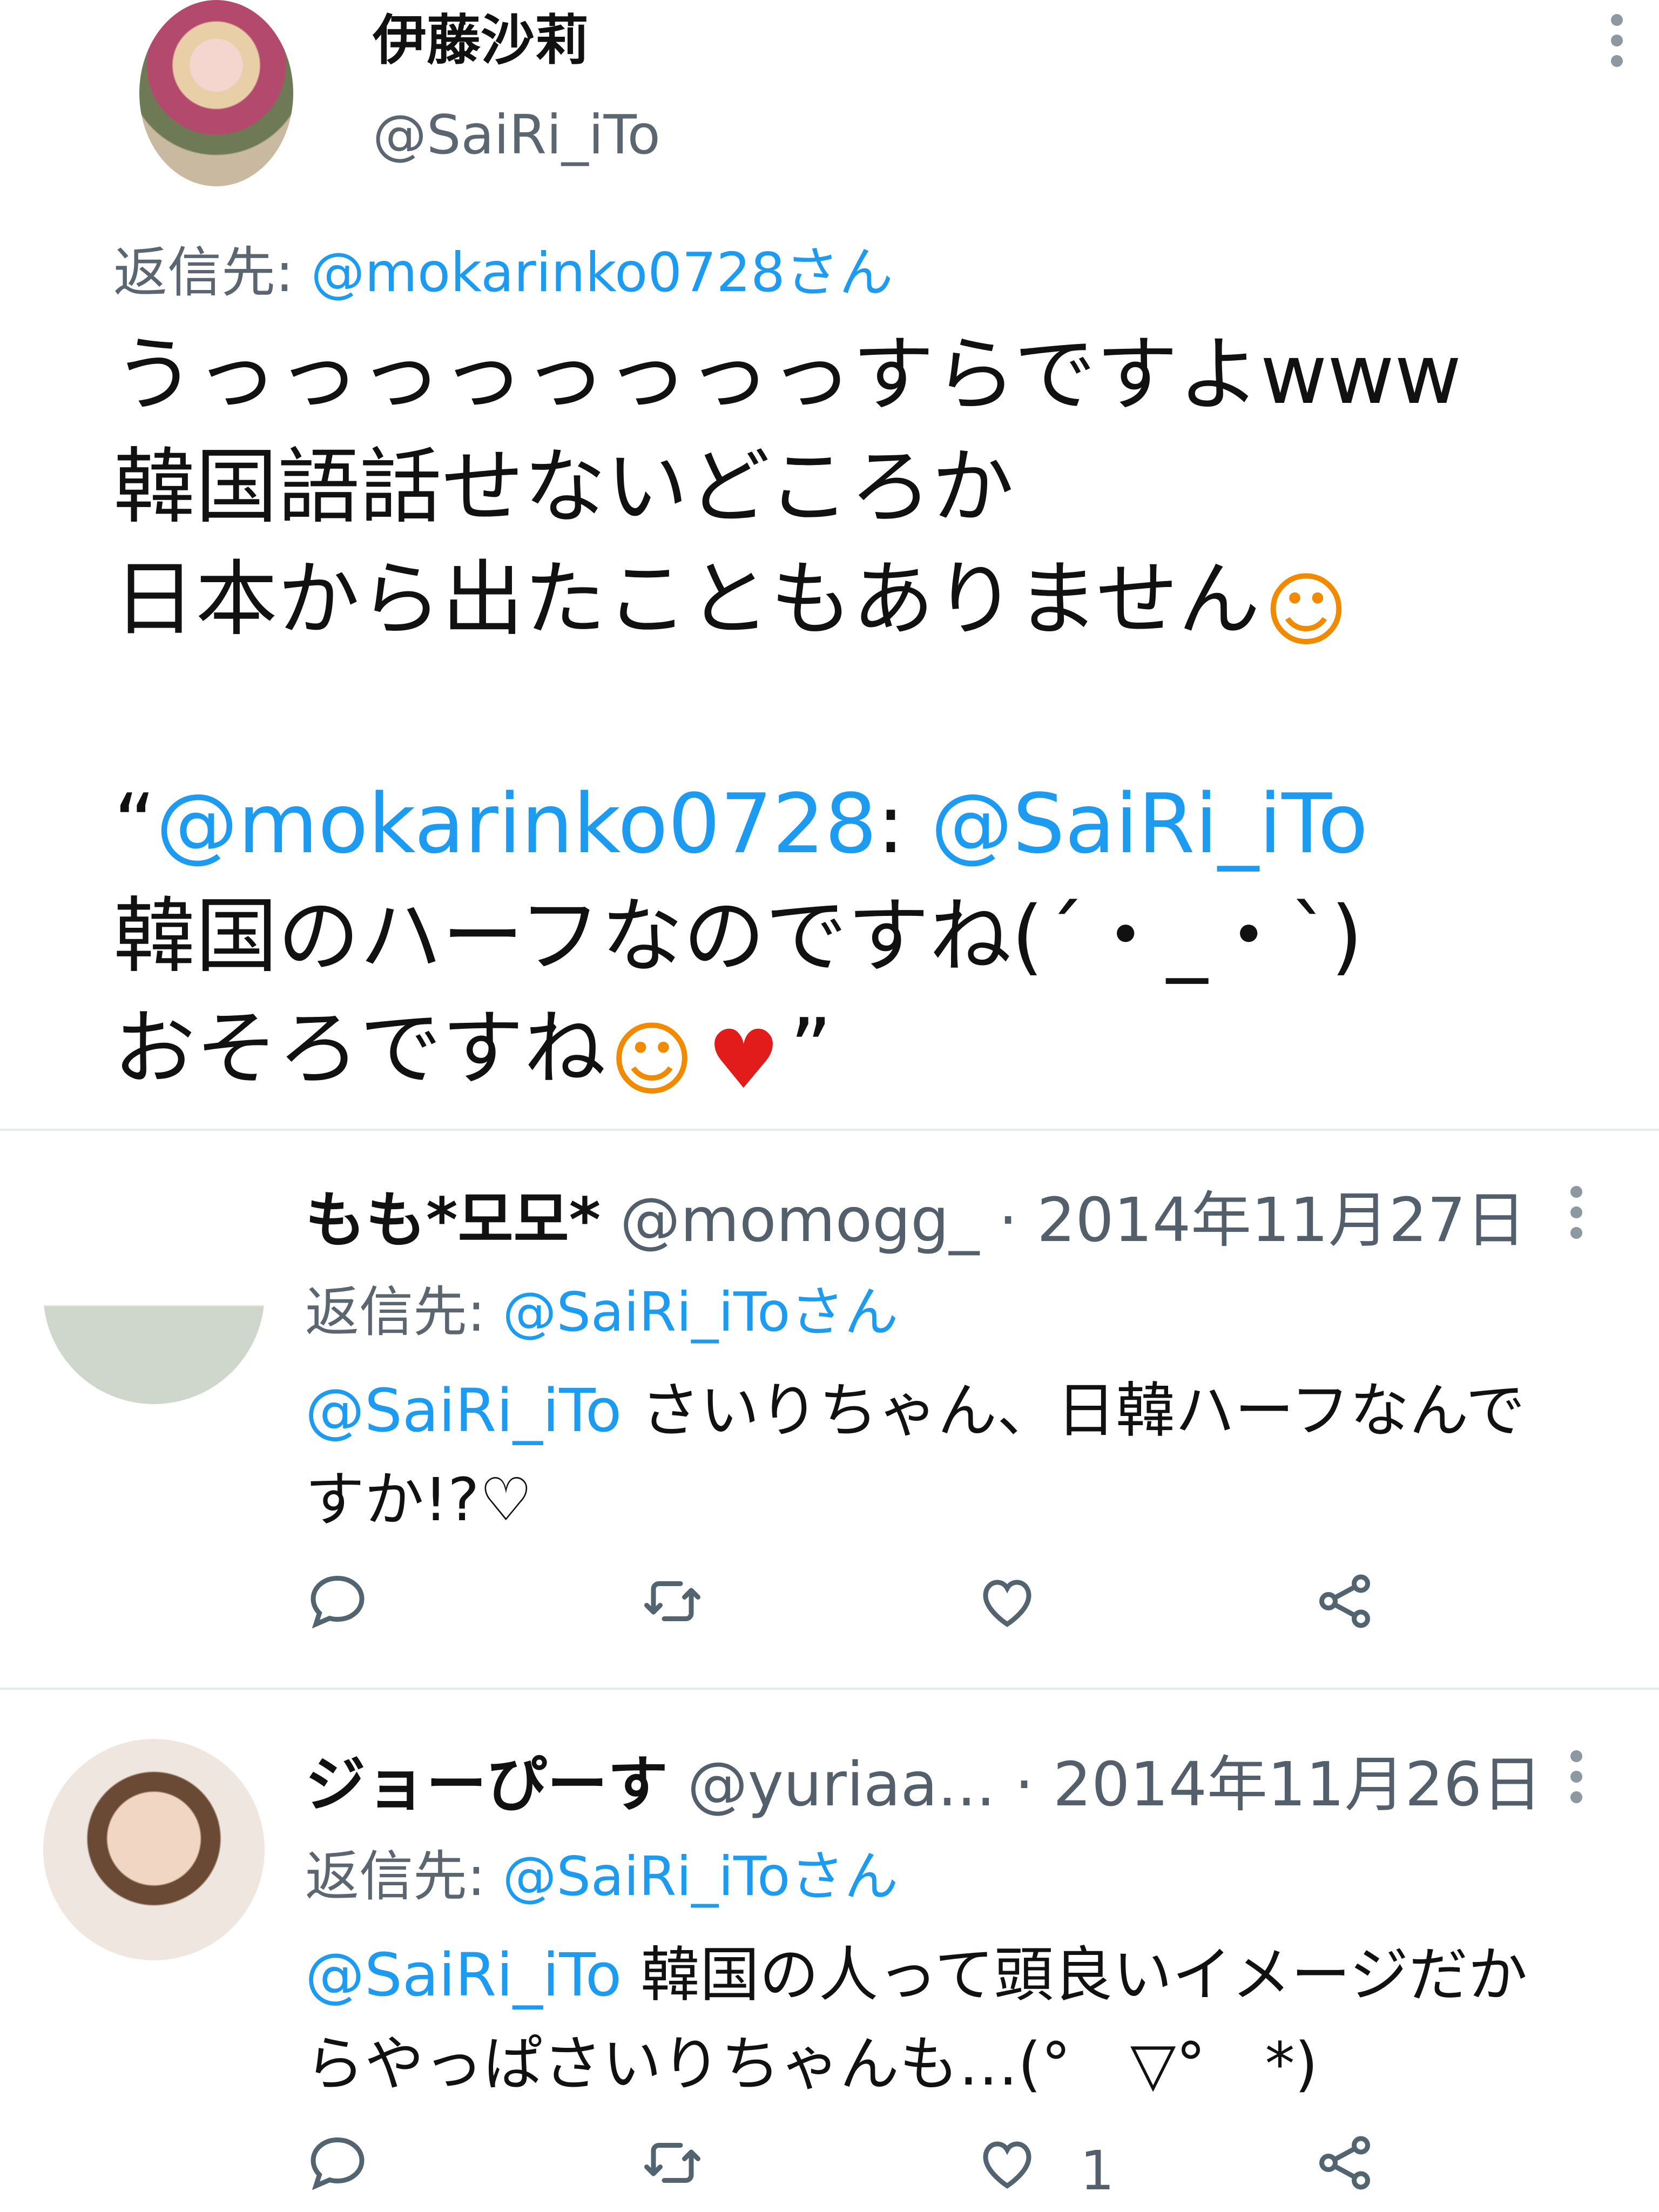  Describe the element at coordinates (134, 824) in the screenshot. I see `quote-open: “` at that location.